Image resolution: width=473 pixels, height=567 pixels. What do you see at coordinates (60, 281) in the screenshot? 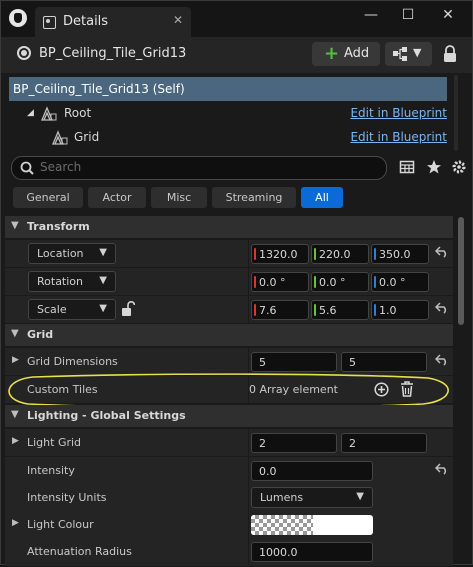
I see `dropdown-label: Rotation` at bounding box center [60, 281].